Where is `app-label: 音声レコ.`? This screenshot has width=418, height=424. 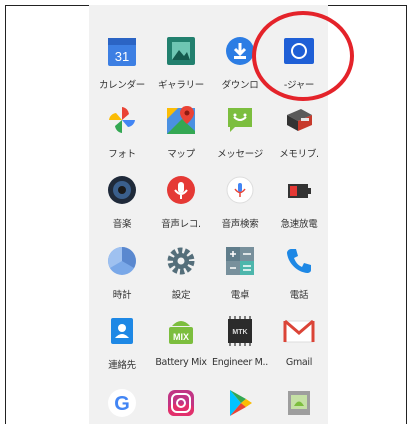
app-label: 音声レコ. is located at coordinates (181, 224).